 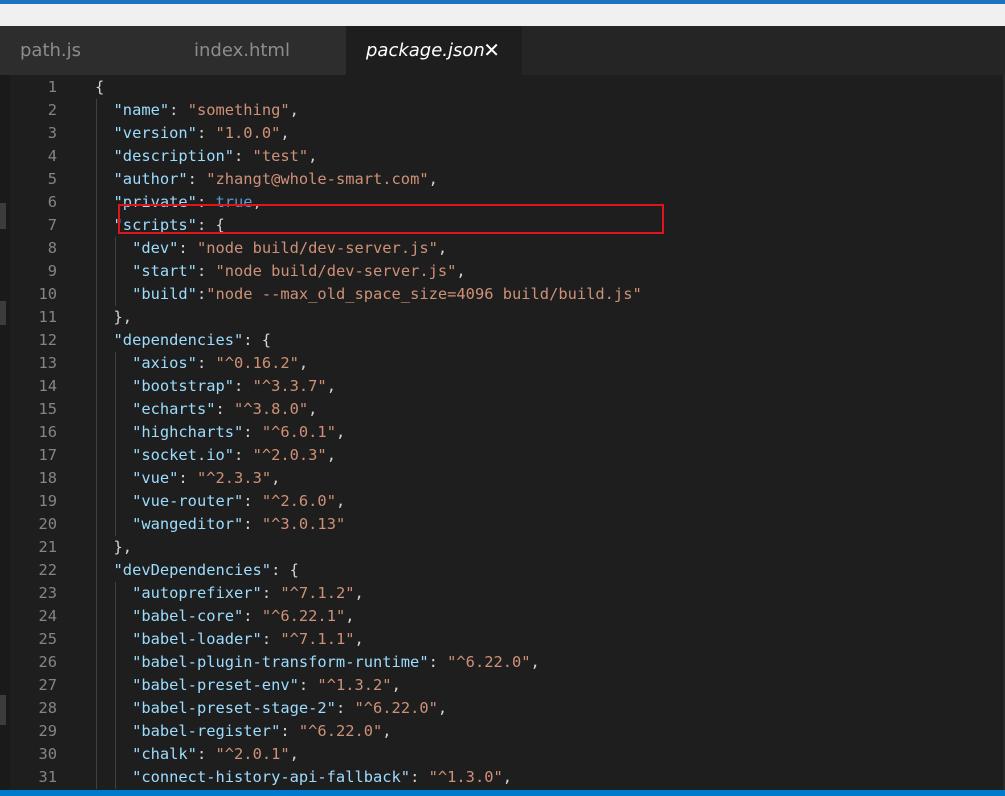 What do you see at coordinates (491, 50) in the screenshot?
I see `close-icon: ✕` at bounding box center [491, 50].